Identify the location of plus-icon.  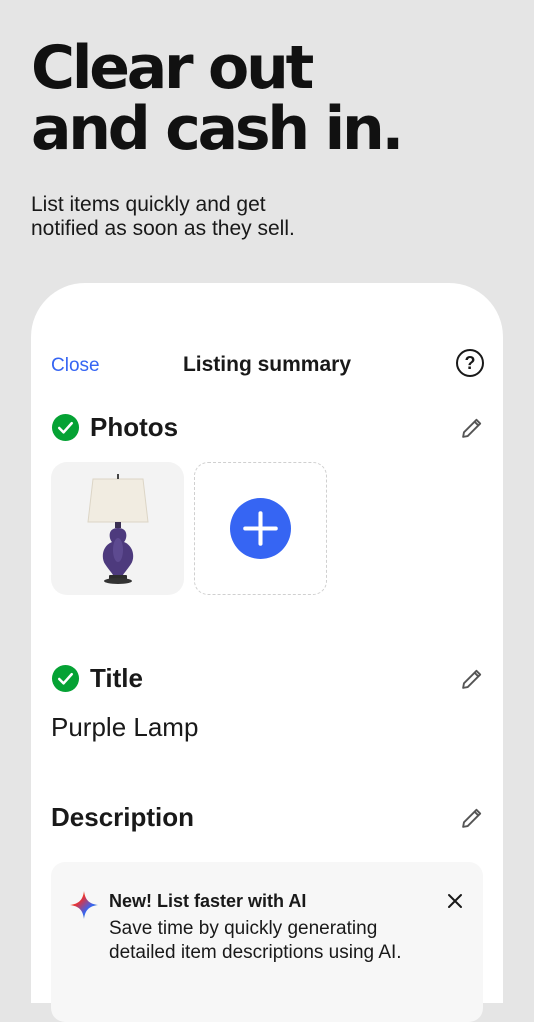
(260, 528).